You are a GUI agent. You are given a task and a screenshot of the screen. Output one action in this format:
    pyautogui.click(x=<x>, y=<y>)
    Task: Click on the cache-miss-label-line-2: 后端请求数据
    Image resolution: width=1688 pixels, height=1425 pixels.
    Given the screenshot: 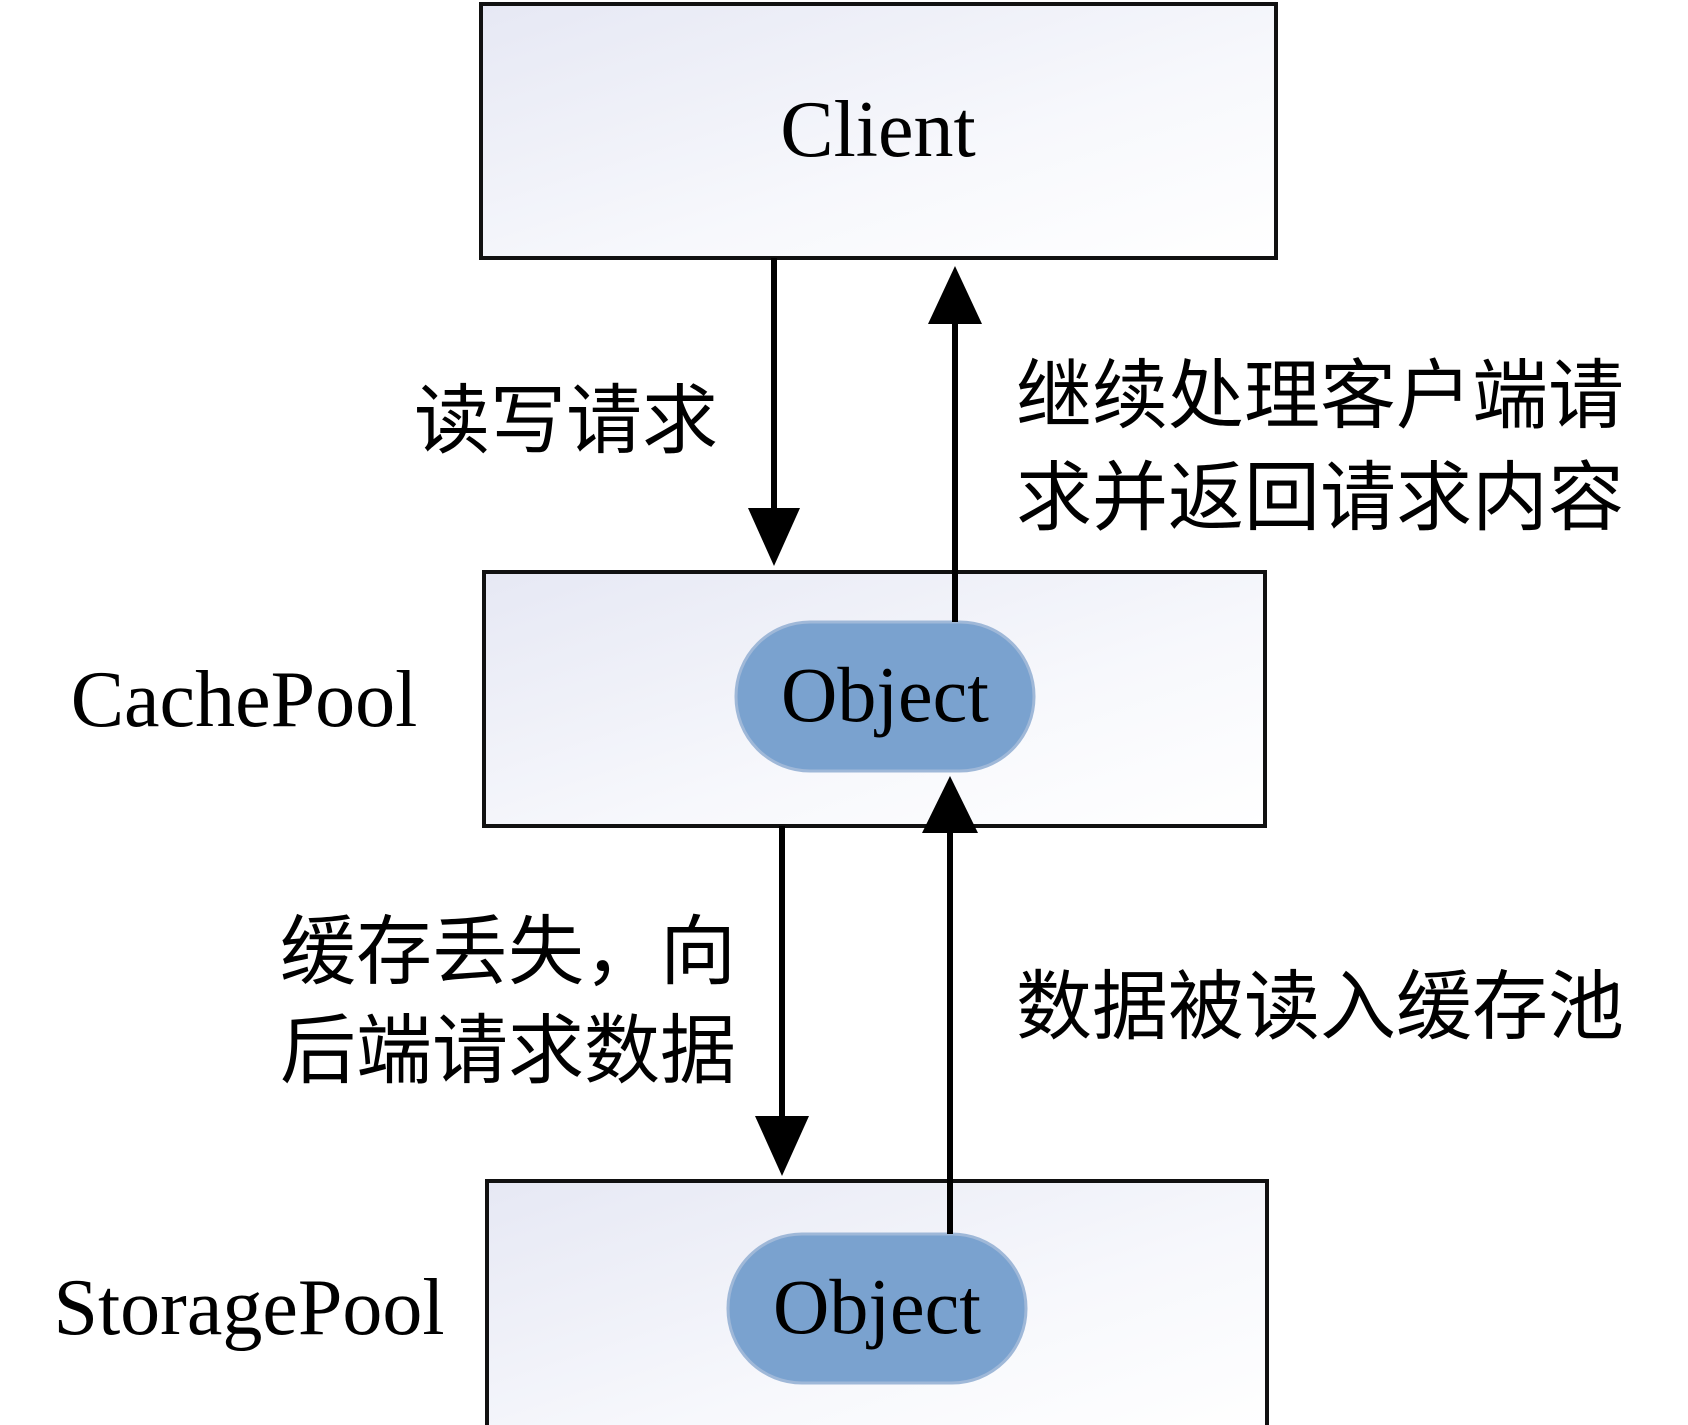 What is the action you would take?
    pyautogui.click(x=508, y=1050)
    